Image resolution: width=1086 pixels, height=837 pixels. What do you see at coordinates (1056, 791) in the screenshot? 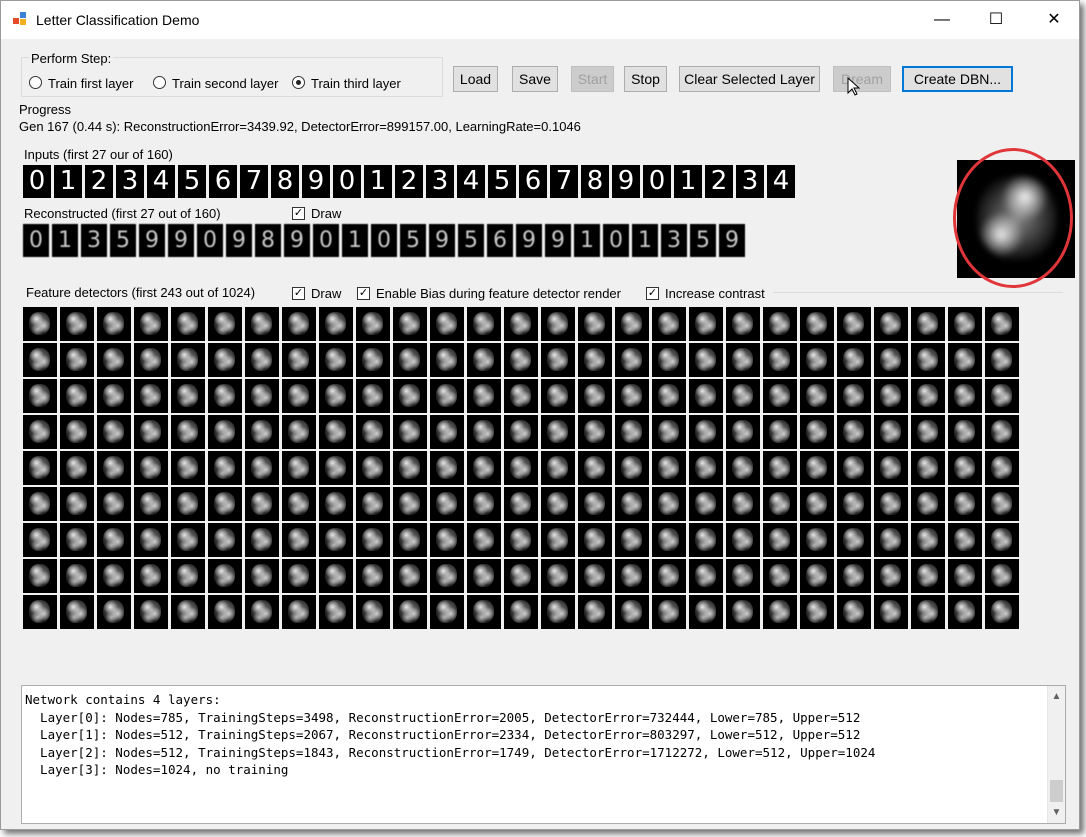
I see `scroll-thumb` at bounding box center [1056, 791].